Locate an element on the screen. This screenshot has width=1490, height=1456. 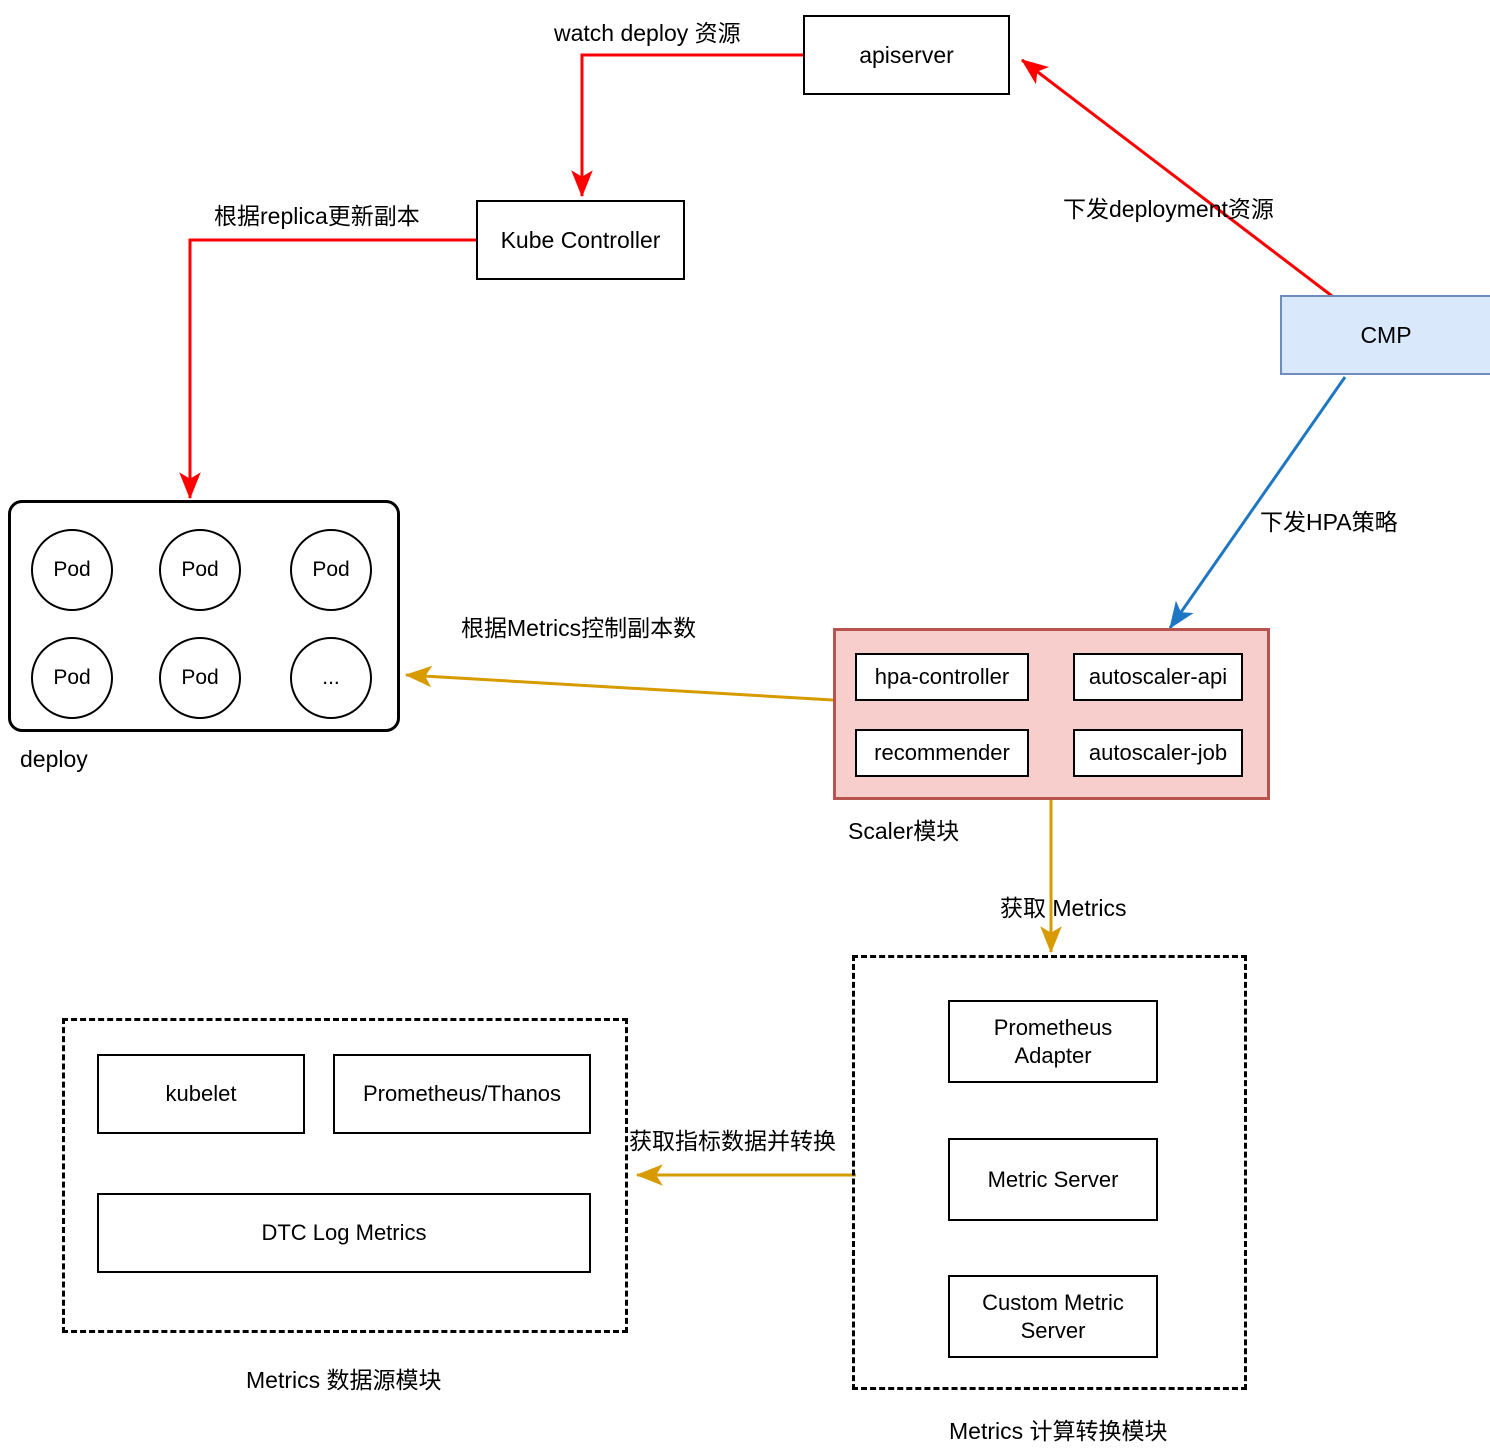
hpa-controller-label: hpa-controller is located at coordinates (942, 677).